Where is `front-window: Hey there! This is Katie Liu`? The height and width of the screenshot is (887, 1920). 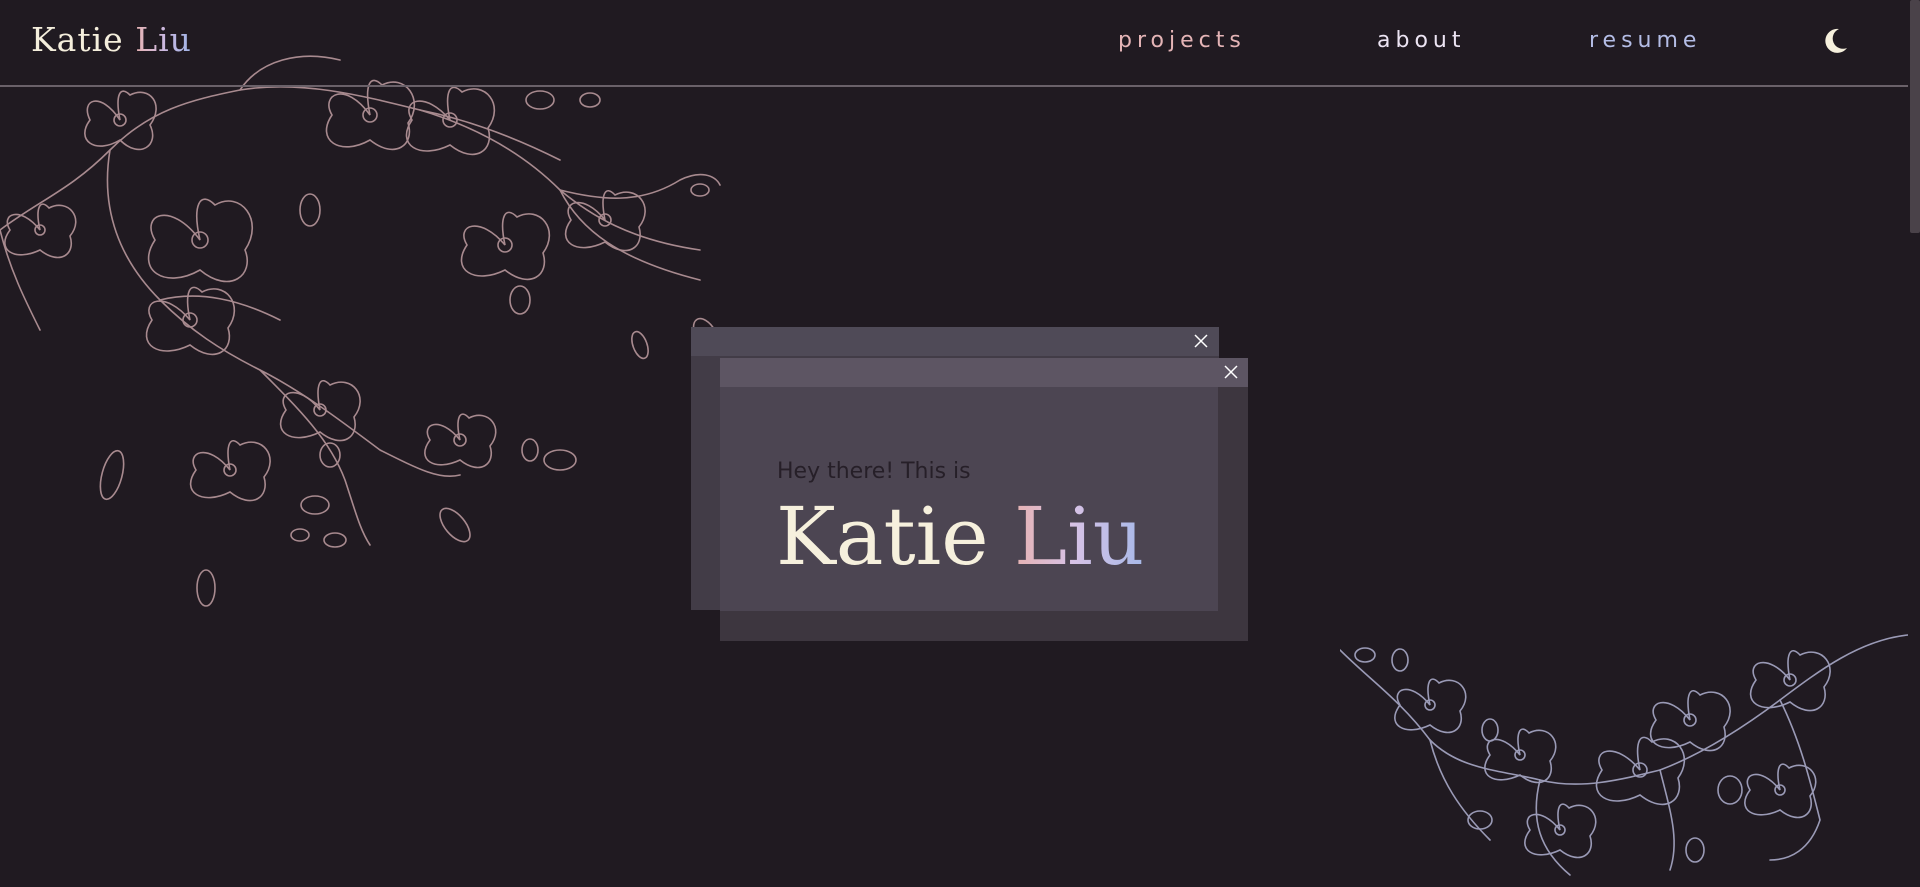
front-window: Hey there! This is Katie Liu is located at coordinates (984, 499).